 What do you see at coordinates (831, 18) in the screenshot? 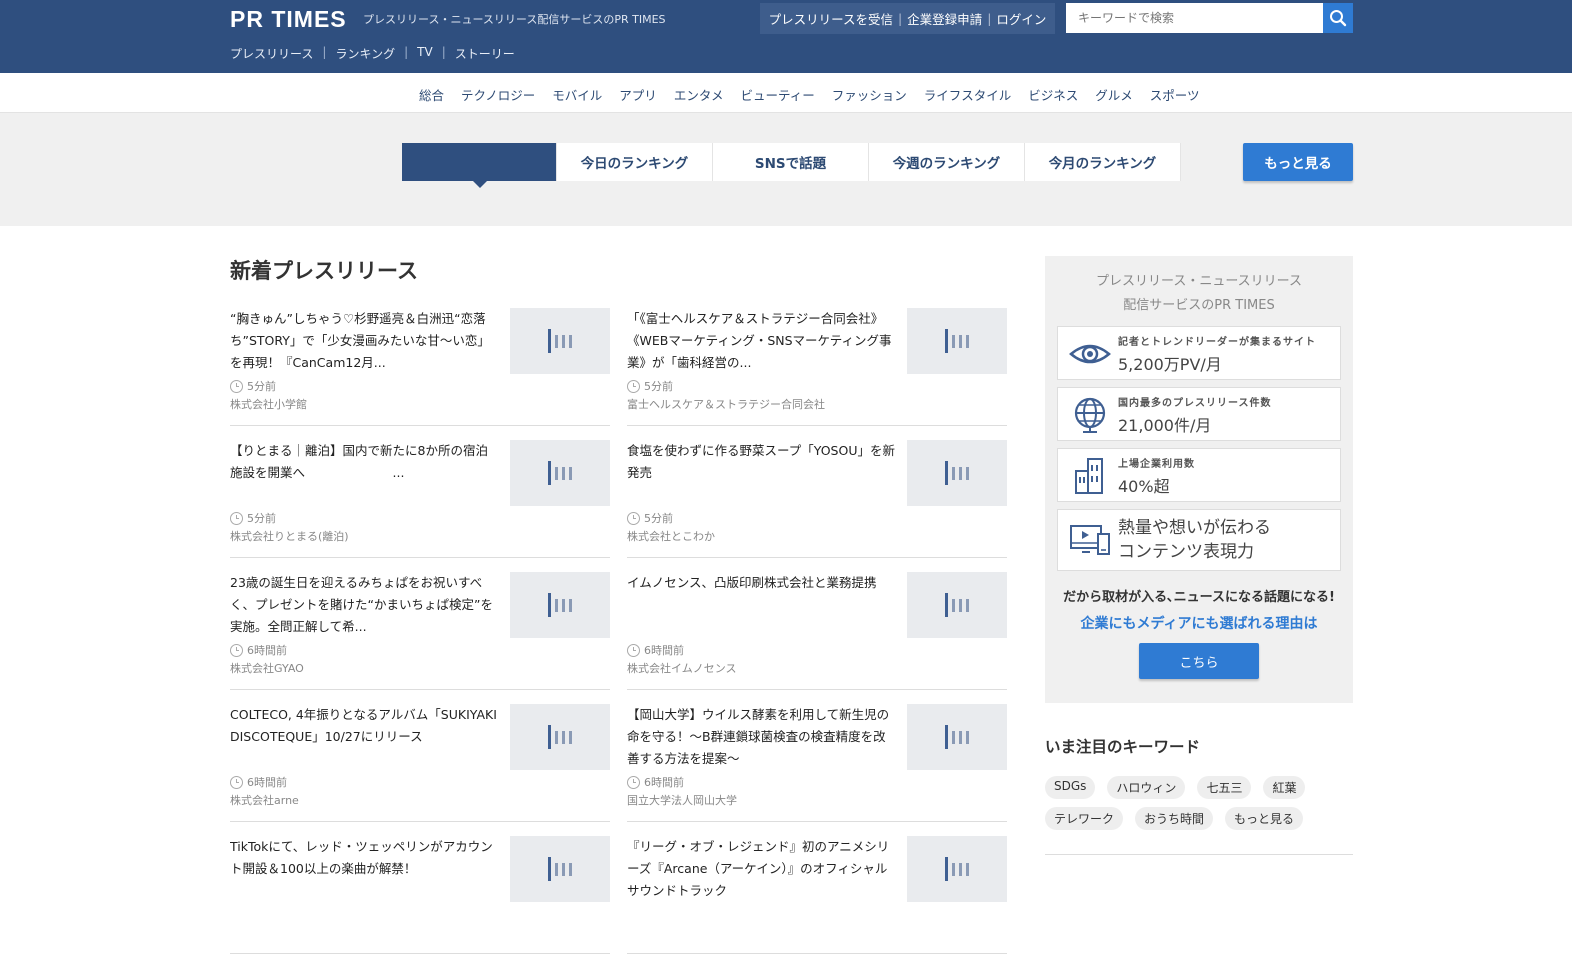
I see `receive-press-link: プレスリリースを受信` at bounding box center [831, 18].